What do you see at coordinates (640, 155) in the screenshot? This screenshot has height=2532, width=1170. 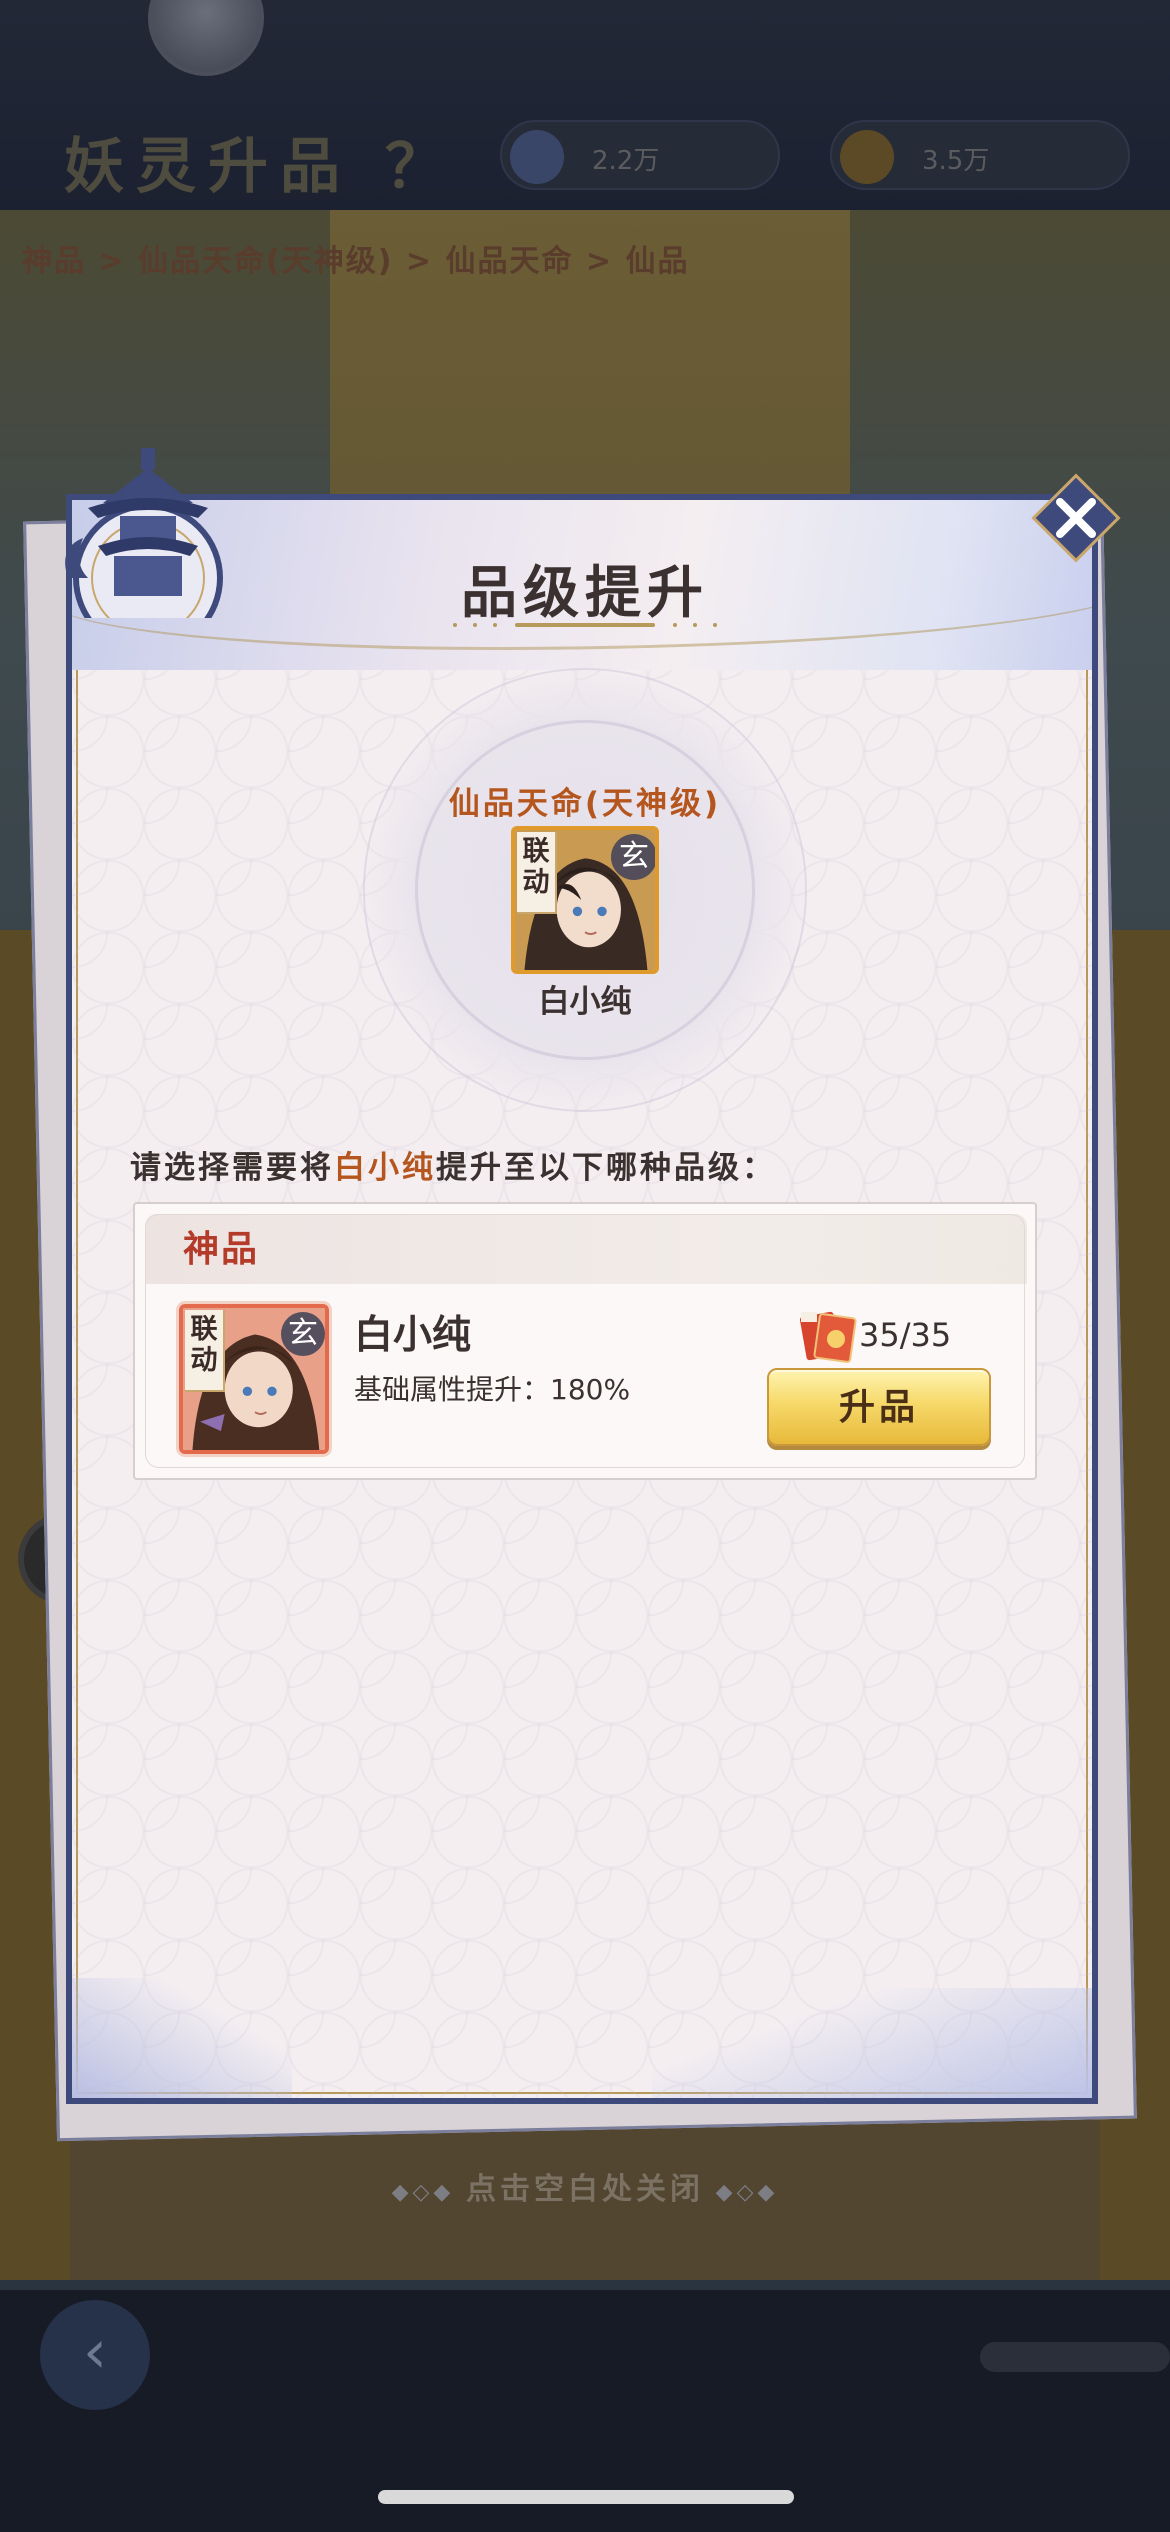 I see `background-currency-1: 2.2万` at bounding box center [640, 155].